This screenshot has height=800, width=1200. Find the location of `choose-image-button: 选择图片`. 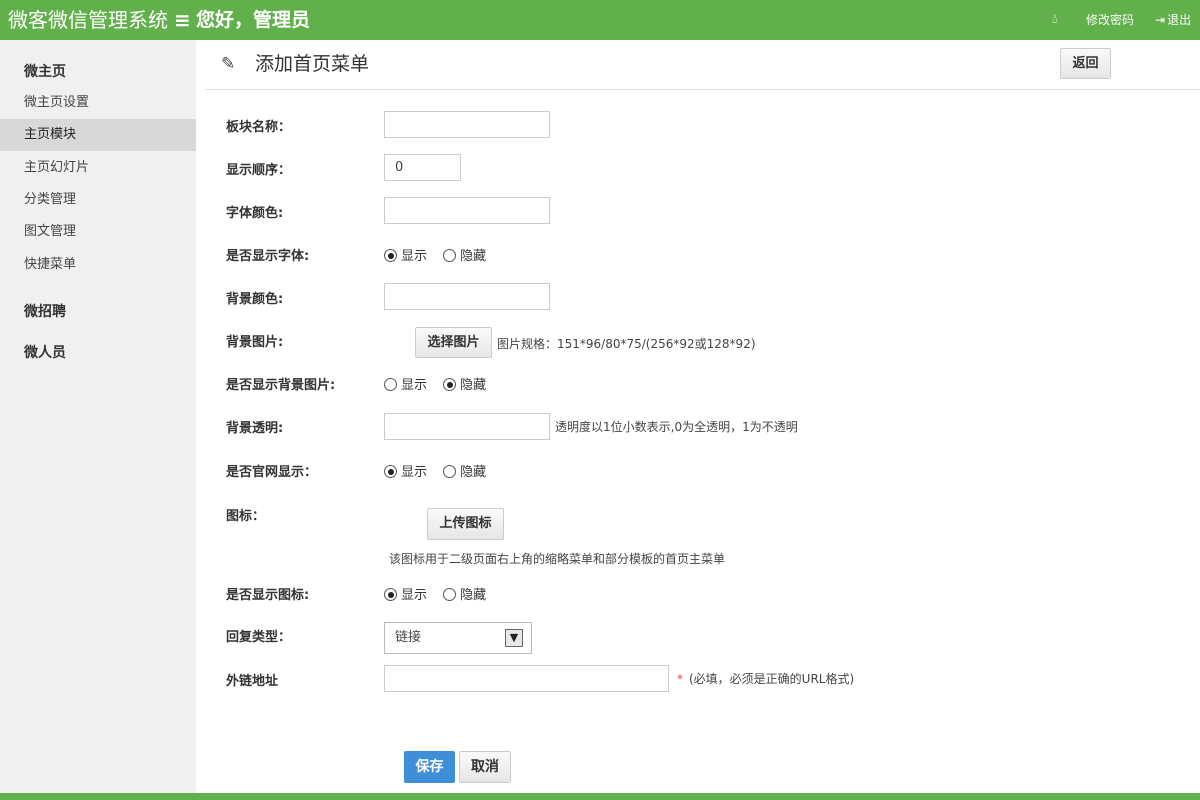

choose-image-button: 选择图片 is located at coordinates (453, 342).